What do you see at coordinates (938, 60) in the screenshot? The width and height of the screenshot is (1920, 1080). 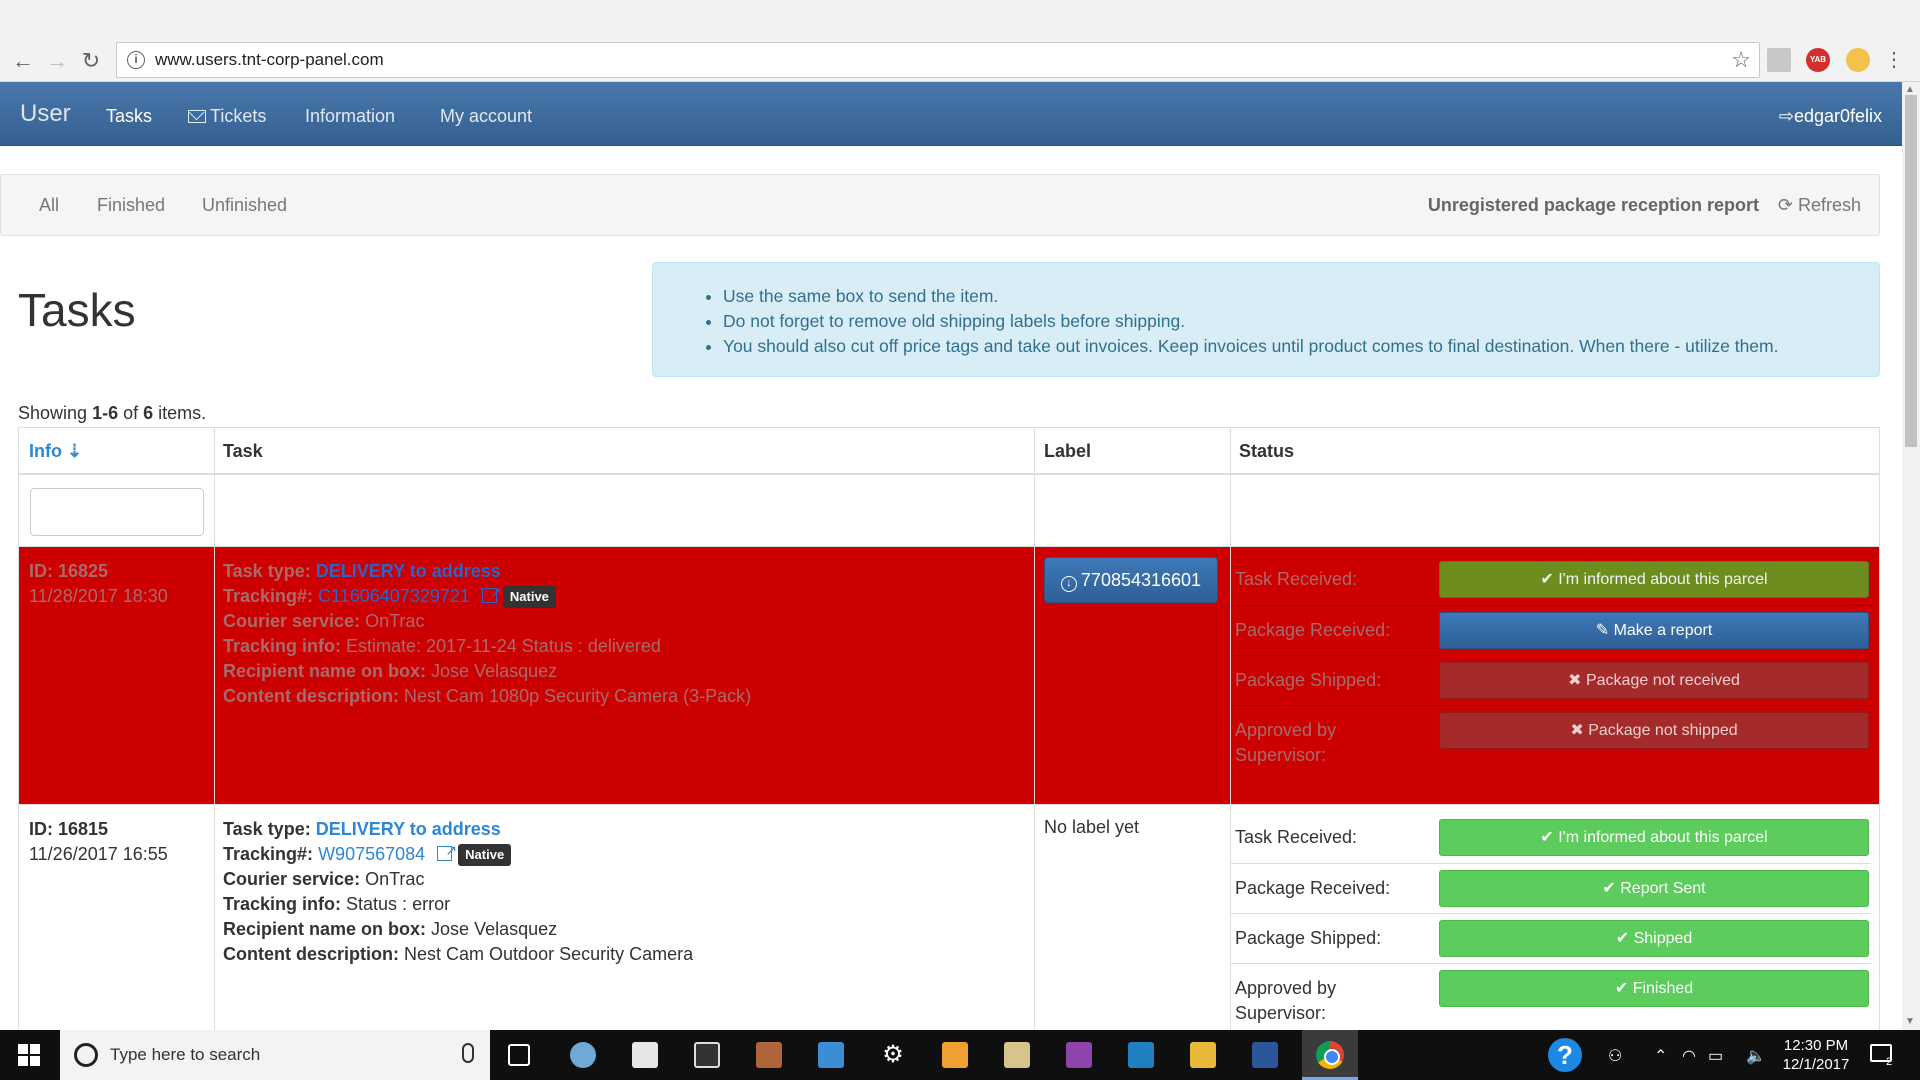 I see `address-bar: i www.users.tnt-corp-panel.com ☆` at bounding box center [938, 60].